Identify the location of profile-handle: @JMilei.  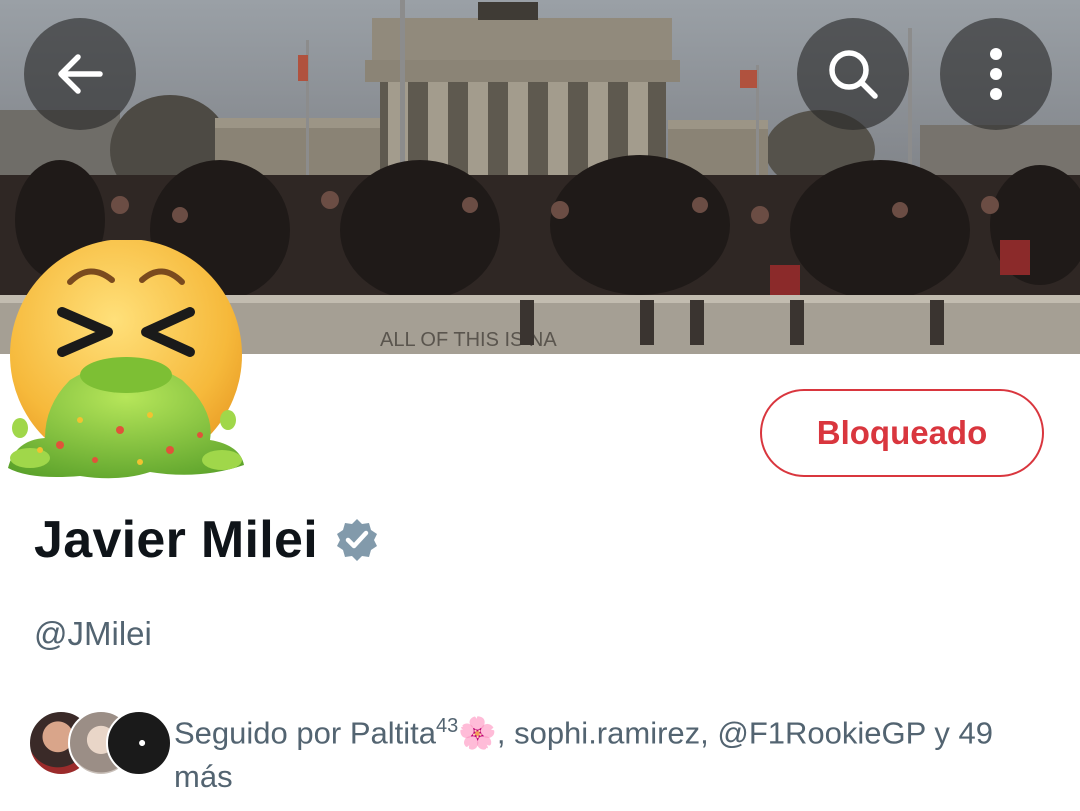
(93, 633).